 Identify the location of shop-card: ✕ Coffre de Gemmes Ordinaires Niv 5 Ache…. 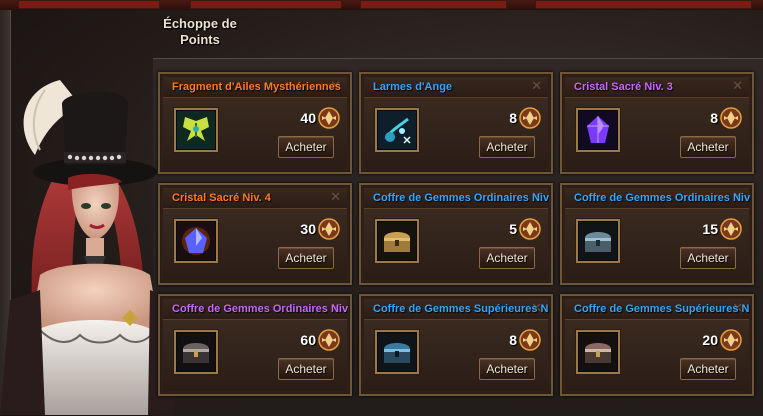
(456, 234).